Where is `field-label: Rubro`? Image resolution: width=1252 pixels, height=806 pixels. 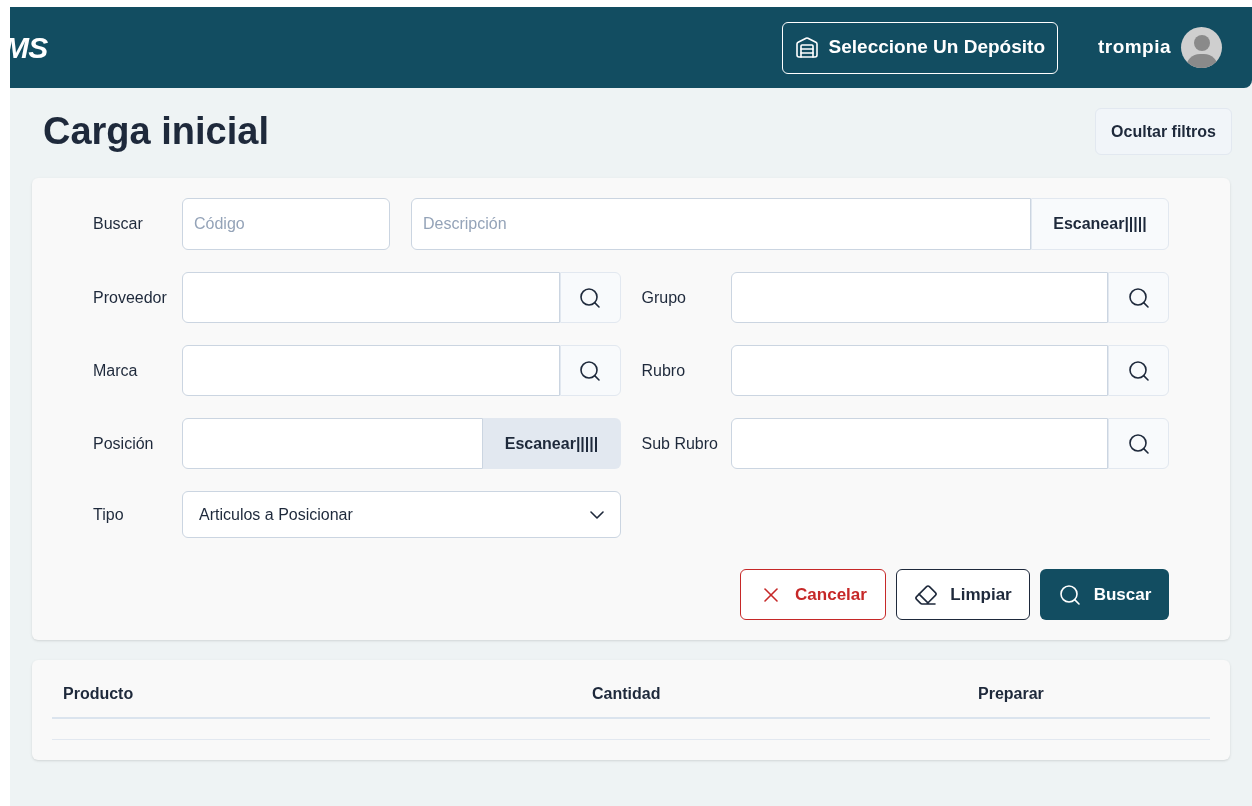
field-label: Rubro is located at coordinates (664, 370).